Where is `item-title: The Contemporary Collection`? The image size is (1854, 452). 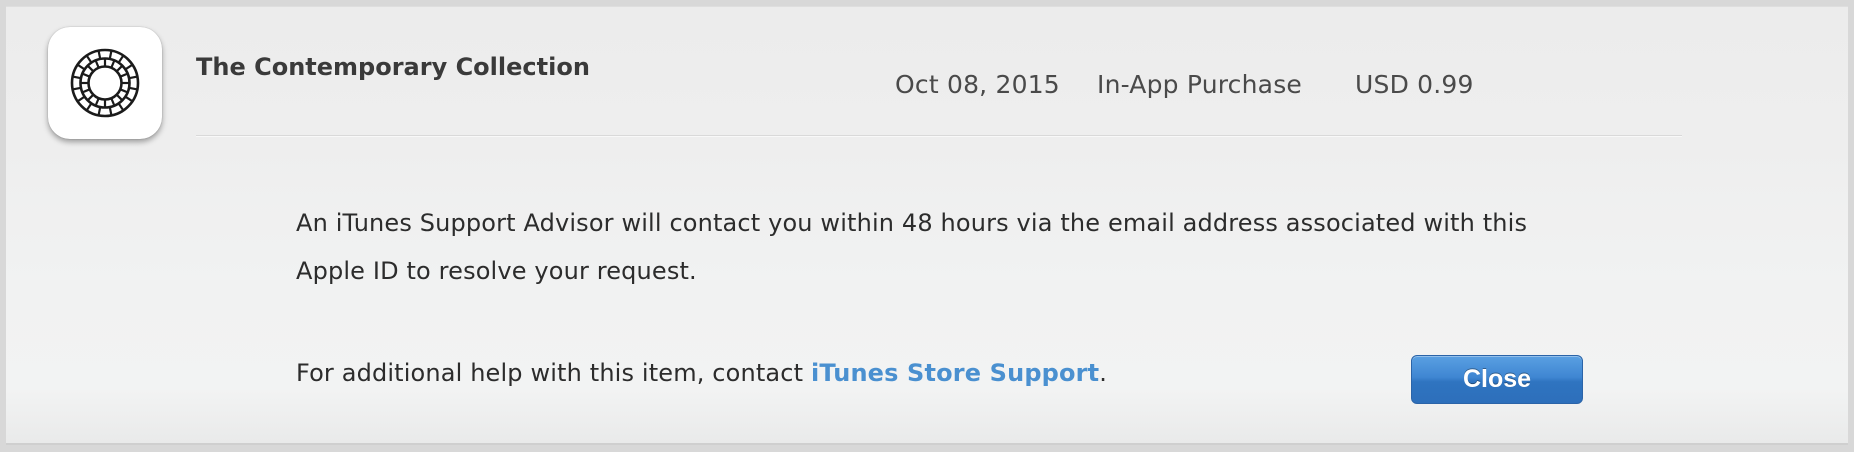
item-title: The Contemporary Collection is located at coordinates (393, 67).